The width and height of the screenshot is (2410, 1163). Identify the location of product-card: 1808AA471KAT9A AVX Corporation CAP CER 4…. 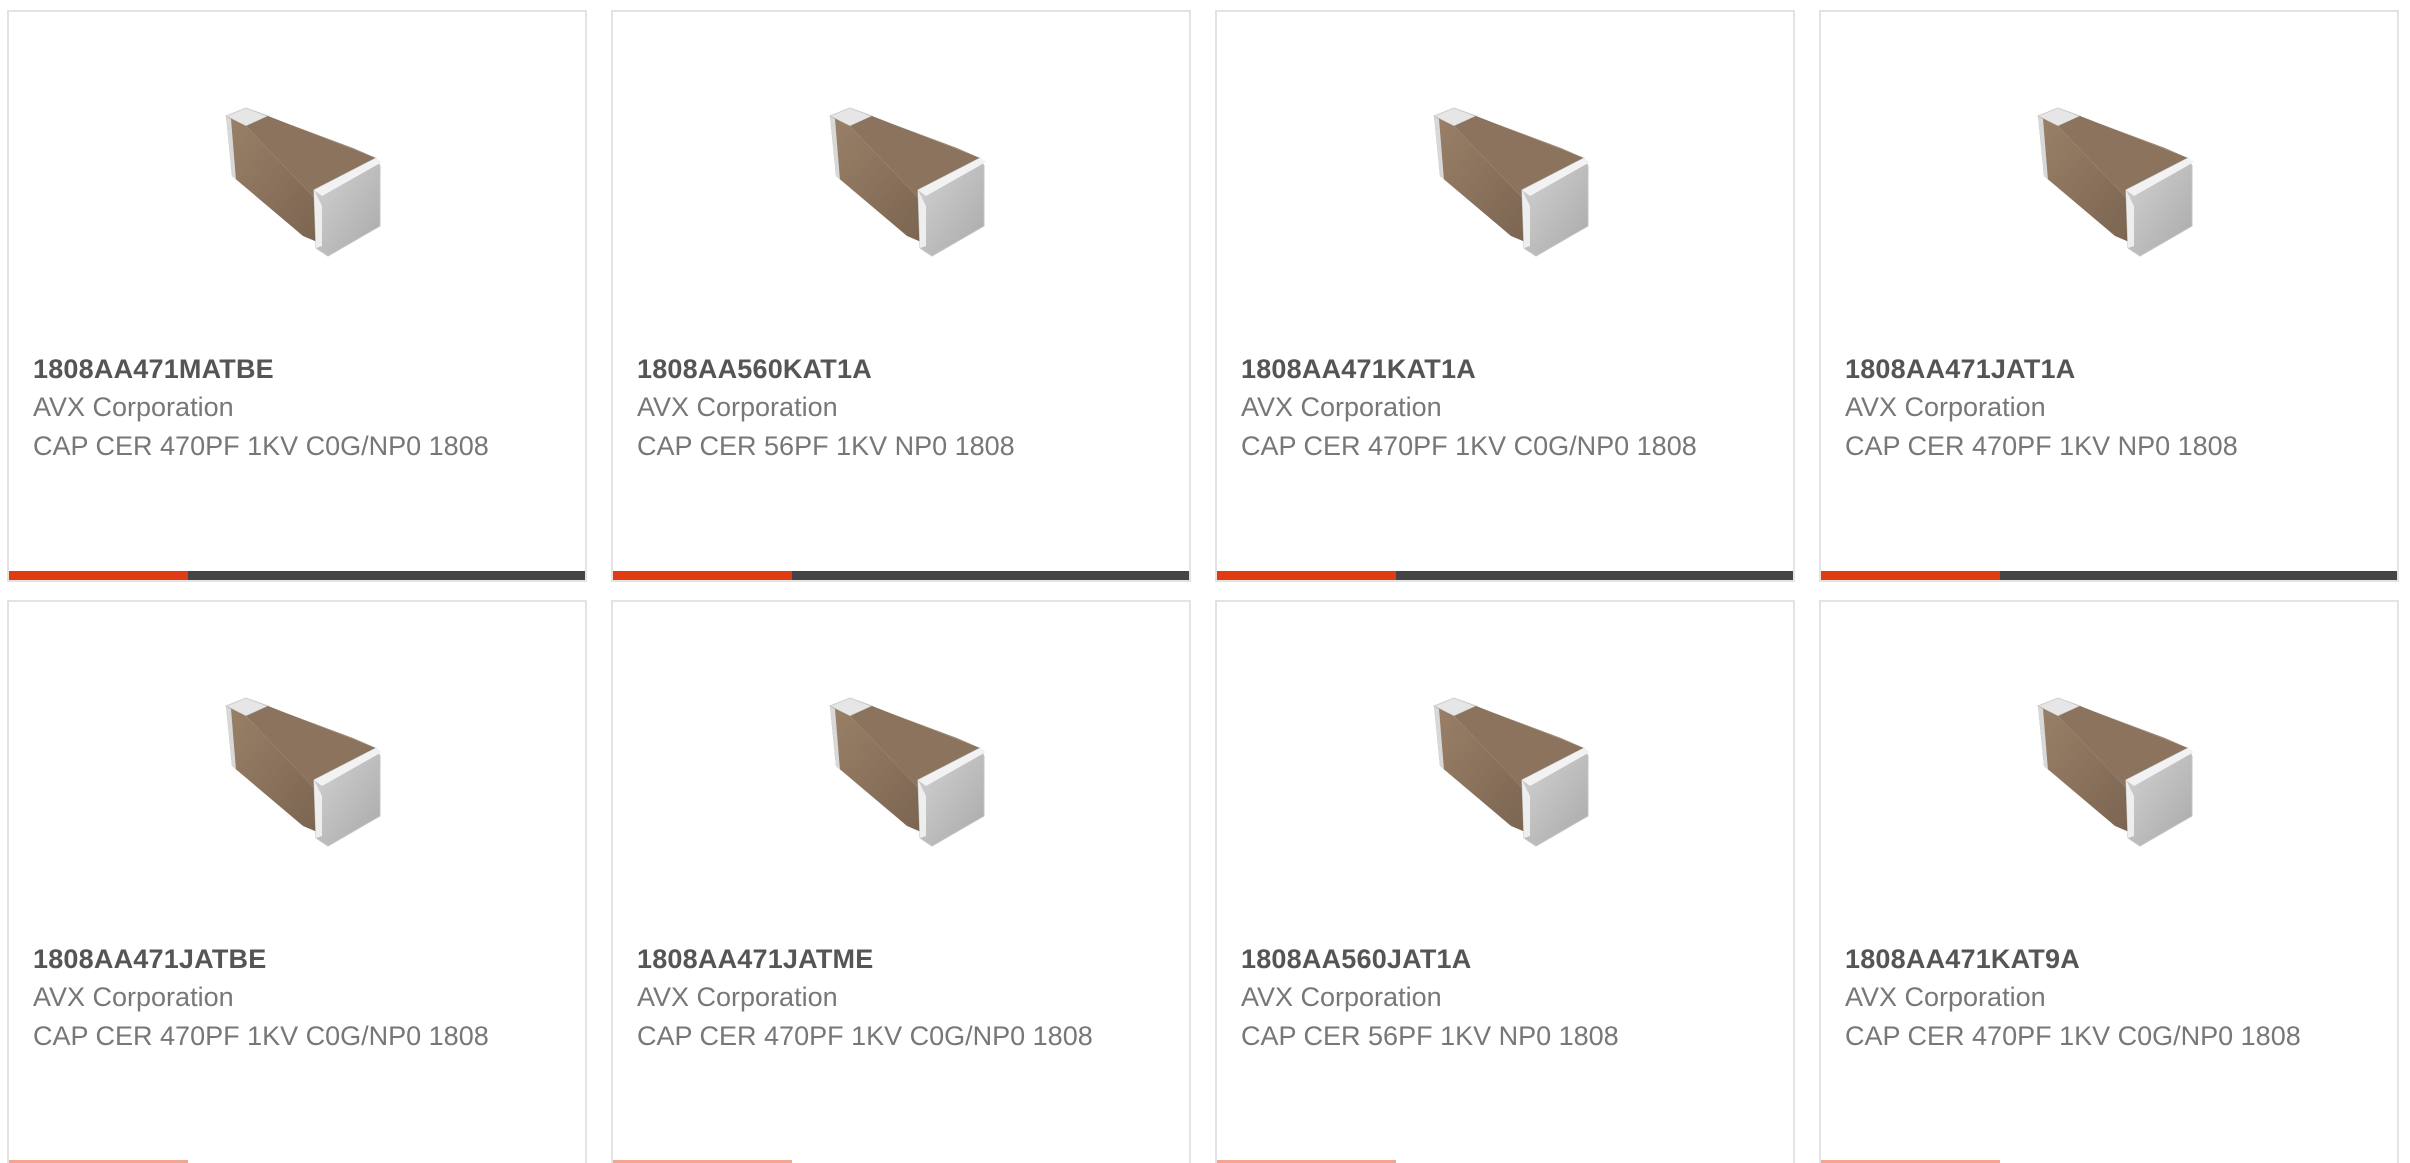
(2109, 881).